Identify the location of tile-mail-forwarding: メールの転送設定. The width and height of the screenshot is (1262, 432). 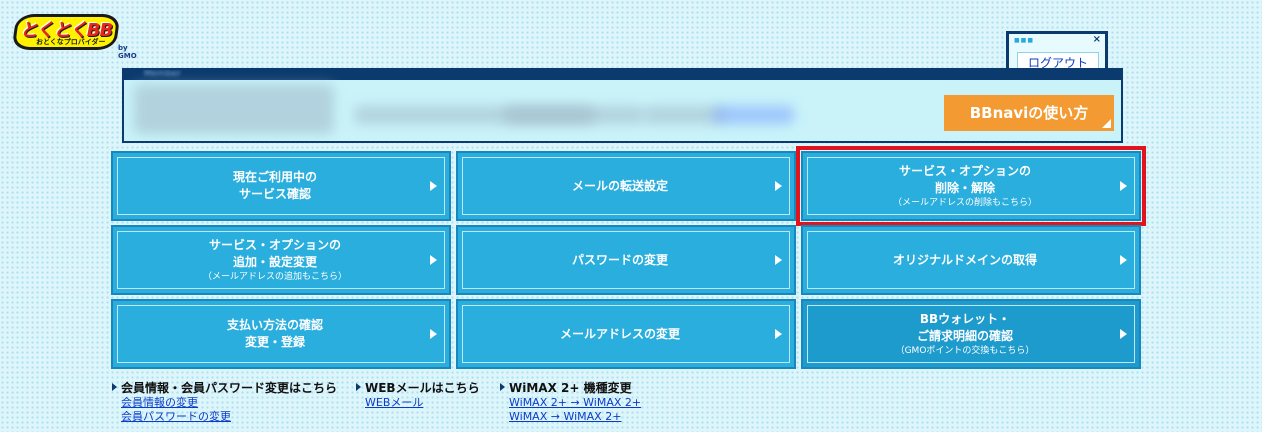
(626, 186).